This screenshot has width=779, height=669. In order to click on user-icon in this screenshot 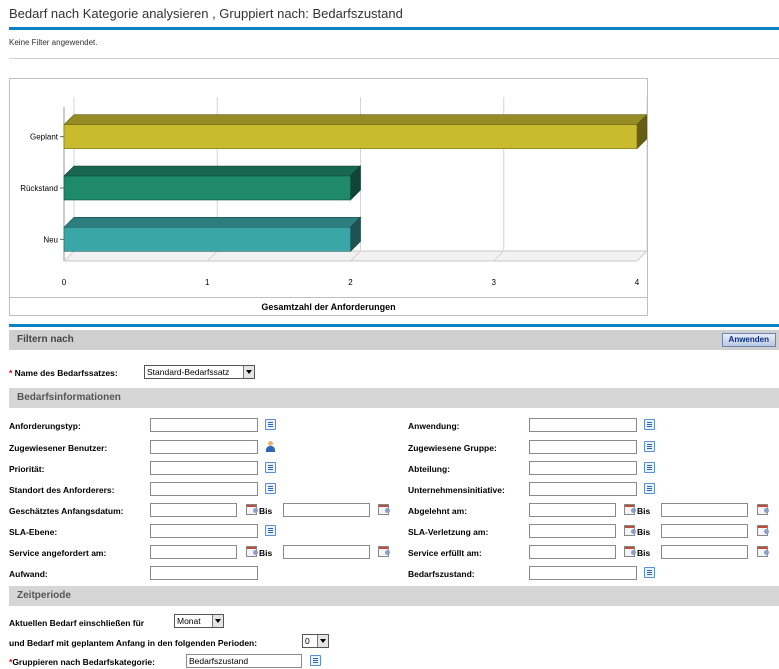, I will do `click(270, 446)`.